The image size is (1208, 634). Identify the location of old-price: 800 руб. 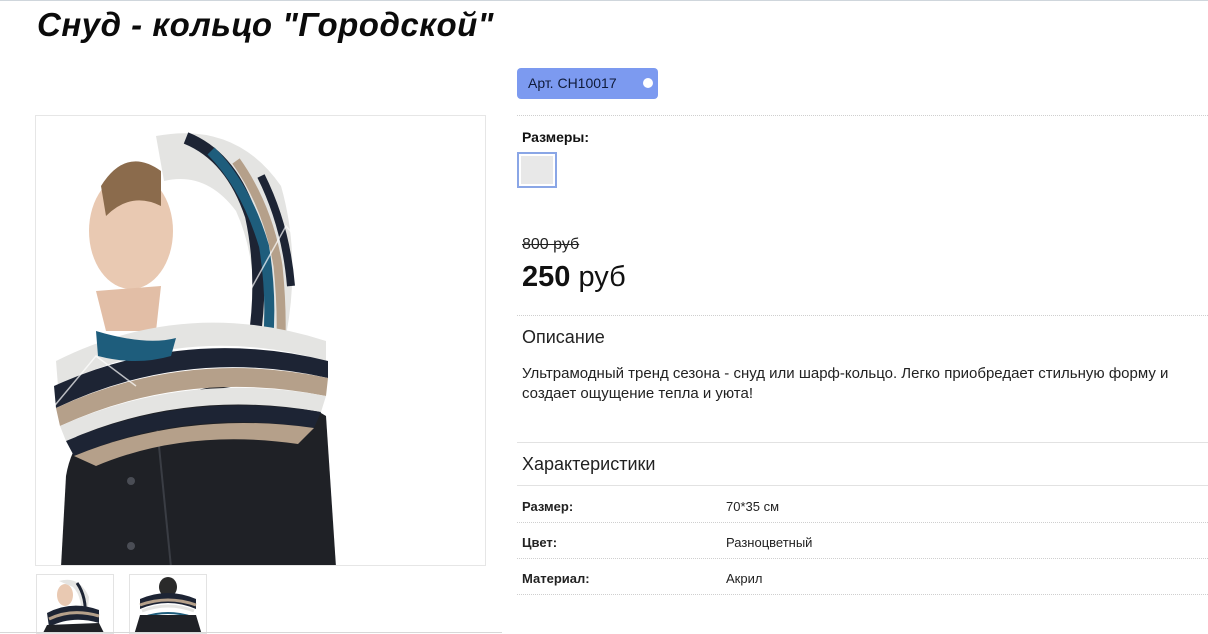
(551, 244).